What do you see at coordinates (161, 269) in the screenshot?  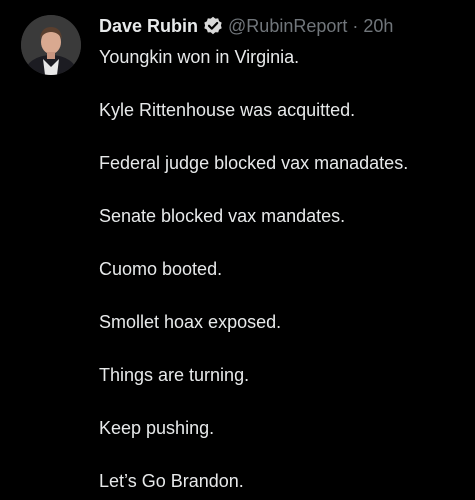 I see `tweet-line: Cuomo booted.` at bounding box center [161, 269].